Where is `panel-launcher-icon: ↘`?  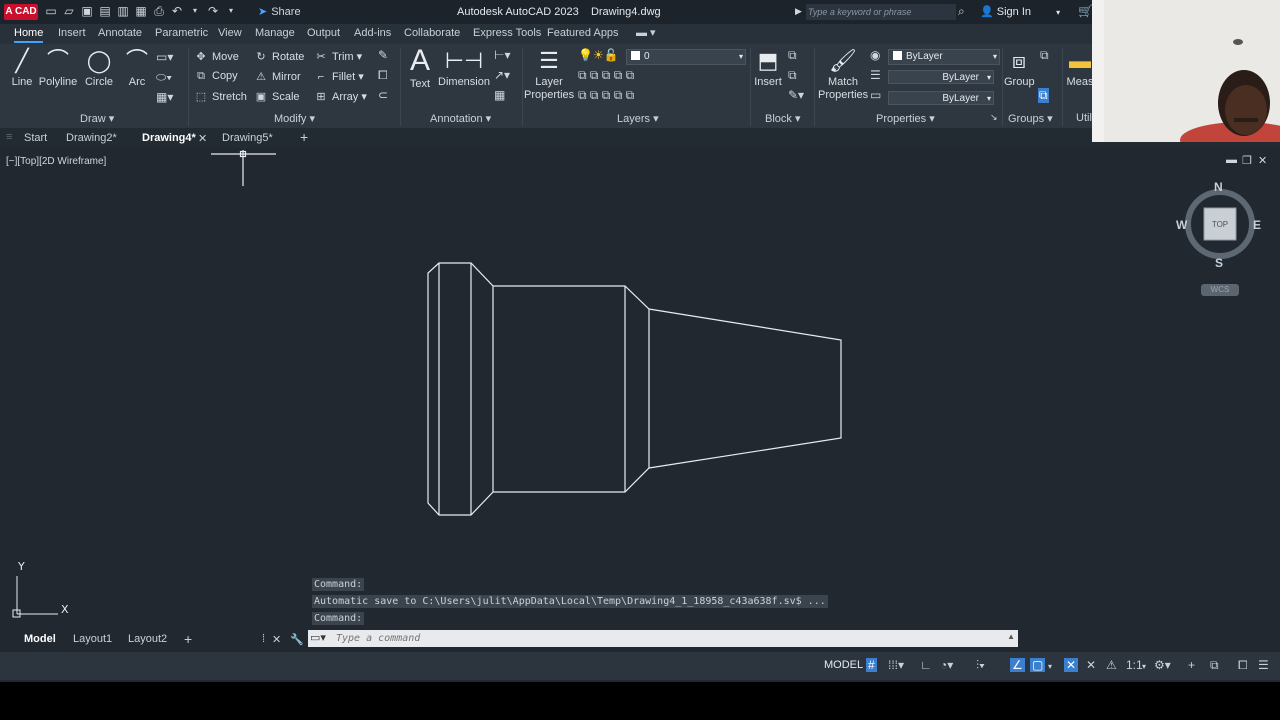 panel-launcher-icon: ↘ is located at coordinates (994, 117).